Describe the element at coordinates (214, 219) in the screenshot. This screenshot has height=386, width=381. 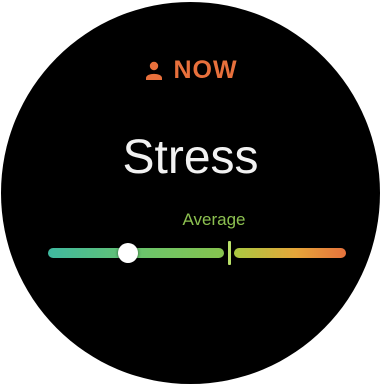
I see `stress-level-label: Average` at that location.